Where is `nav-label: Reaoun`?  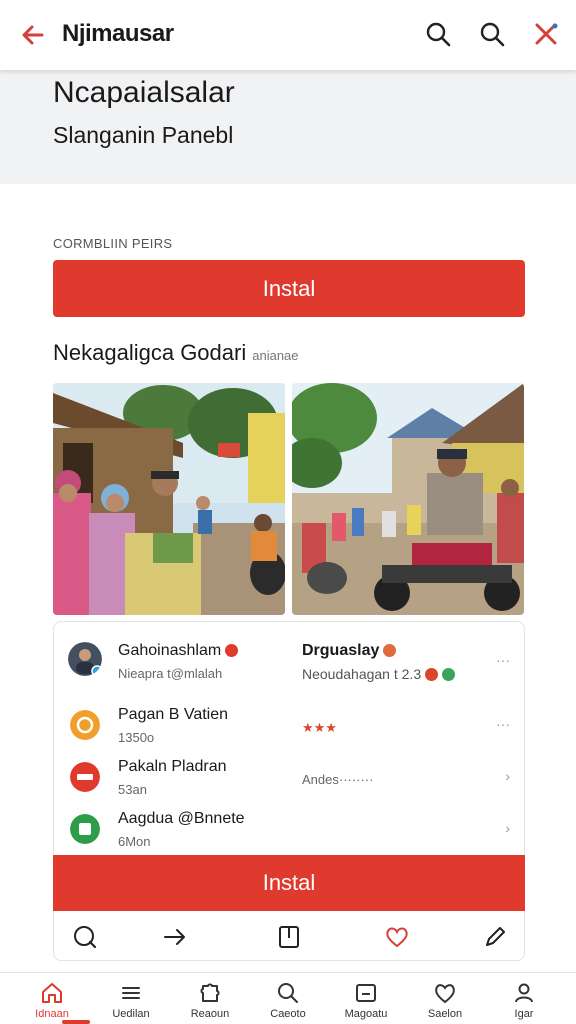 nav-label: Reaoun is located at coordinates (210, 1014).